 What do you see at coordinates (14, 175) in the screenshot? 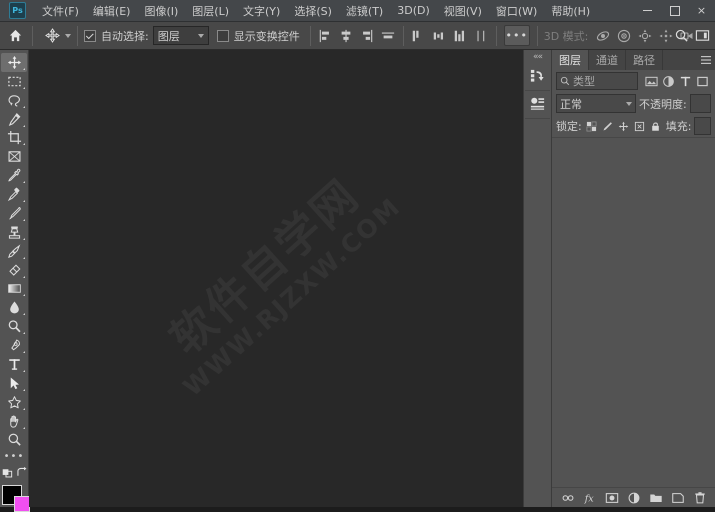
I see `eyedropper-tool` at bounding box center [14, 175].